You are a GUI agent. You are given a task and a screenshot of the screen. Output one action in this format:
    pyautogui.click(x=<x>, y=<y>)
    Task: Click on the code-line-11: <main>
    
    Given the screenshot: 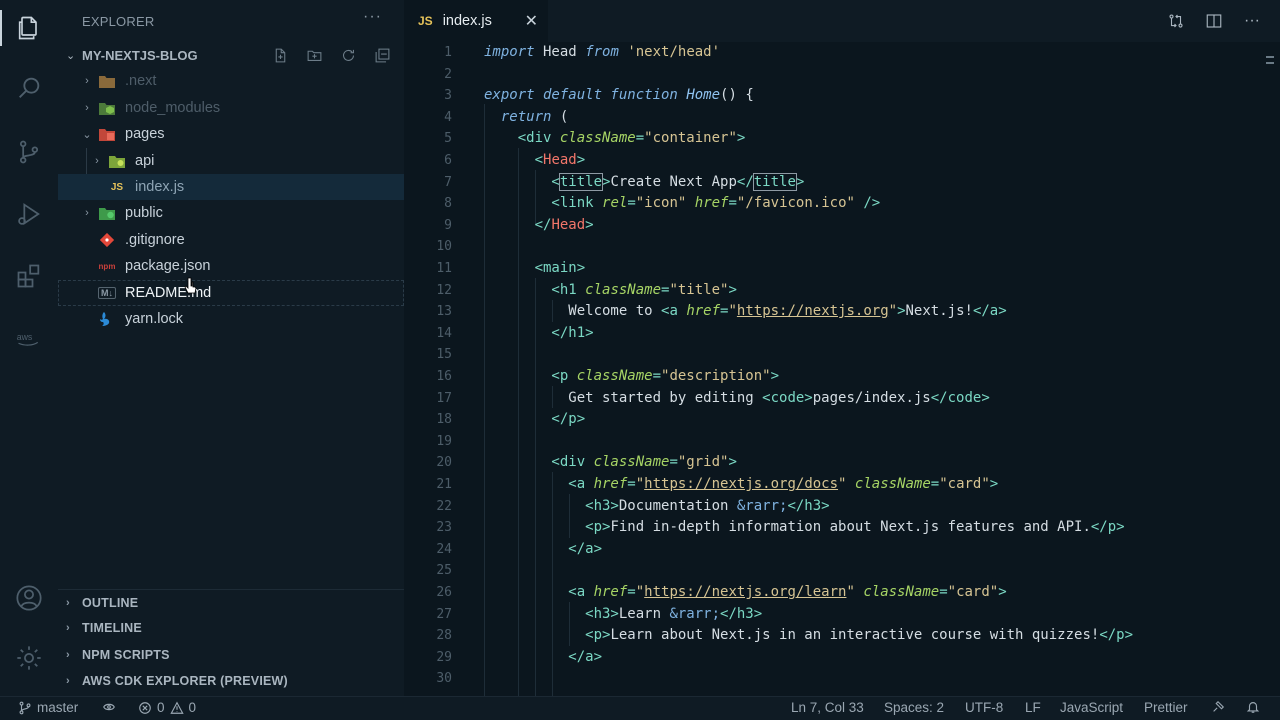 What is the action you would take?
    pyautogui.click(x=535, y=268)
    